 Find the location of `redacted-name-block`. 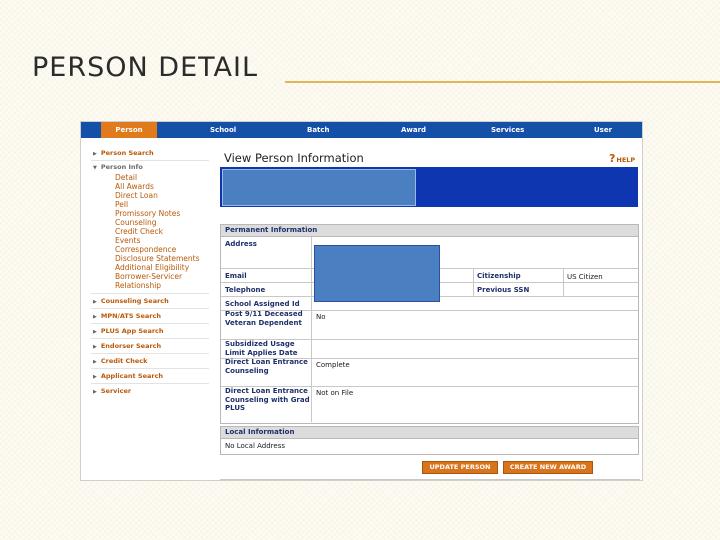

redacted-name-block is located at coordinates (319, 187).